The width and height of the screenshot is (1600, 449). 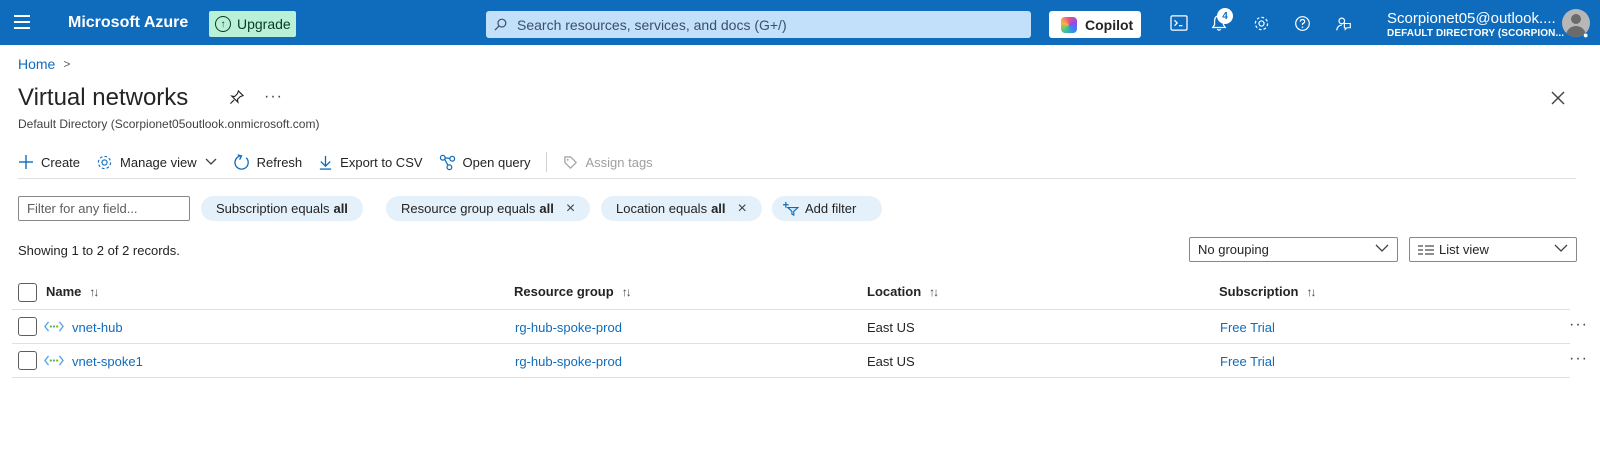 What do you see at coordinates (546, 208) in the screenshot?
I see `resource-group-filter-value: all` at bounding box center [546, 208].